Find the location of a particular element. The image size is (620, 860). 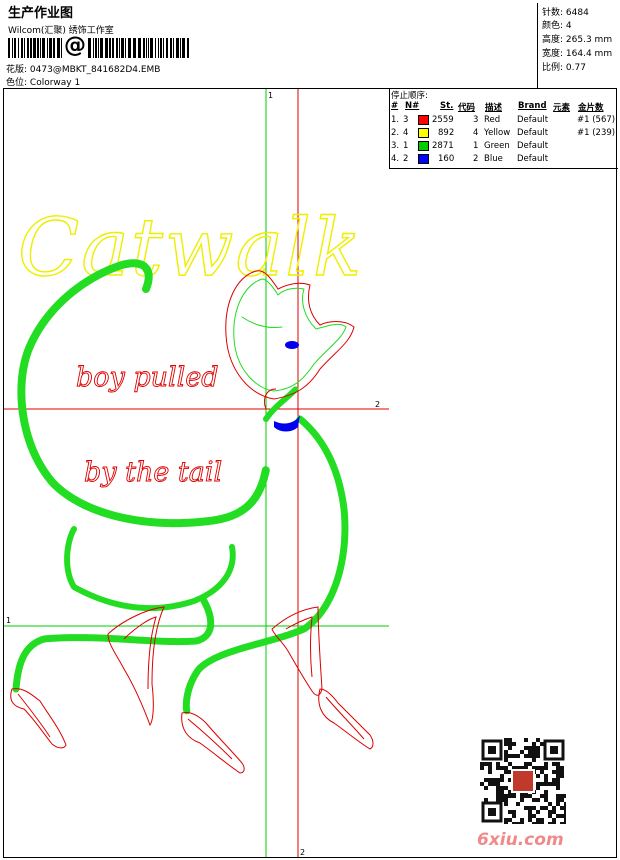

colorway: 色位: Colorway 1 is located at coordinates (43, 81).